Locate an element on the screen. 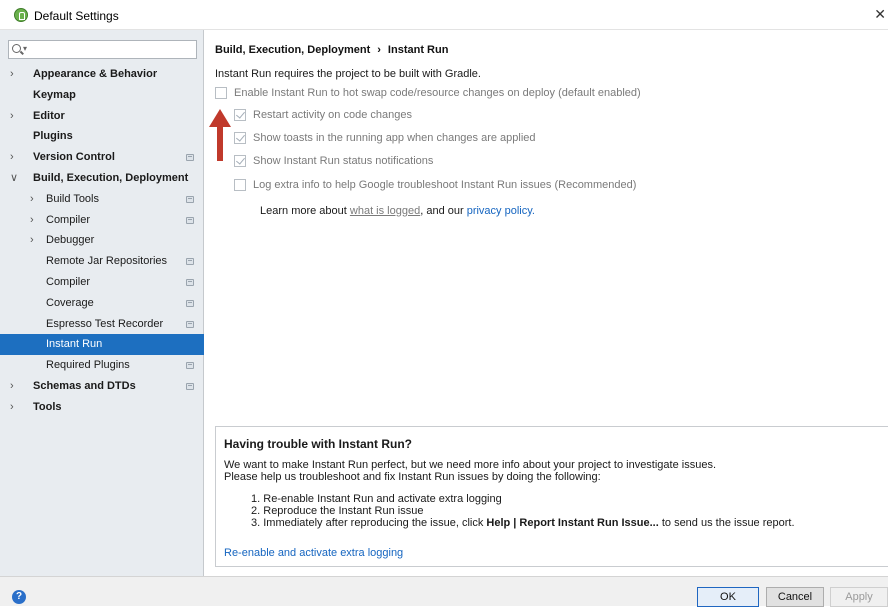 This screenshot has width=888, height=607. log-extra-info-checkbox is located at coordinates (240, 185).